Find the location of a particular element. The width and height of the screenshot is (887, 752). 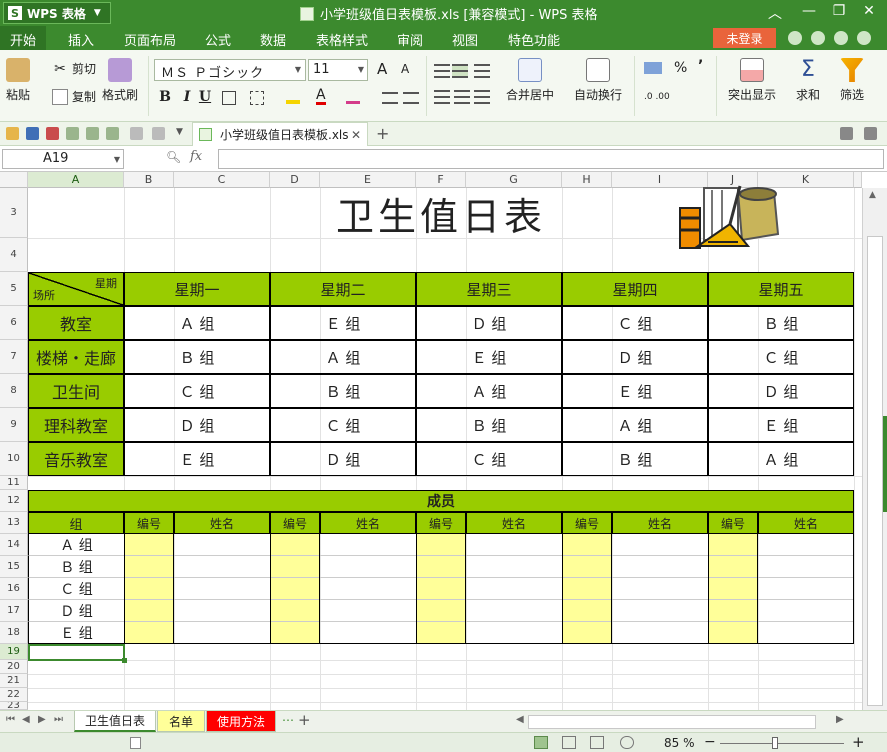

place-cell: 楼梯・走廊 is located at coordinates (76, 357).